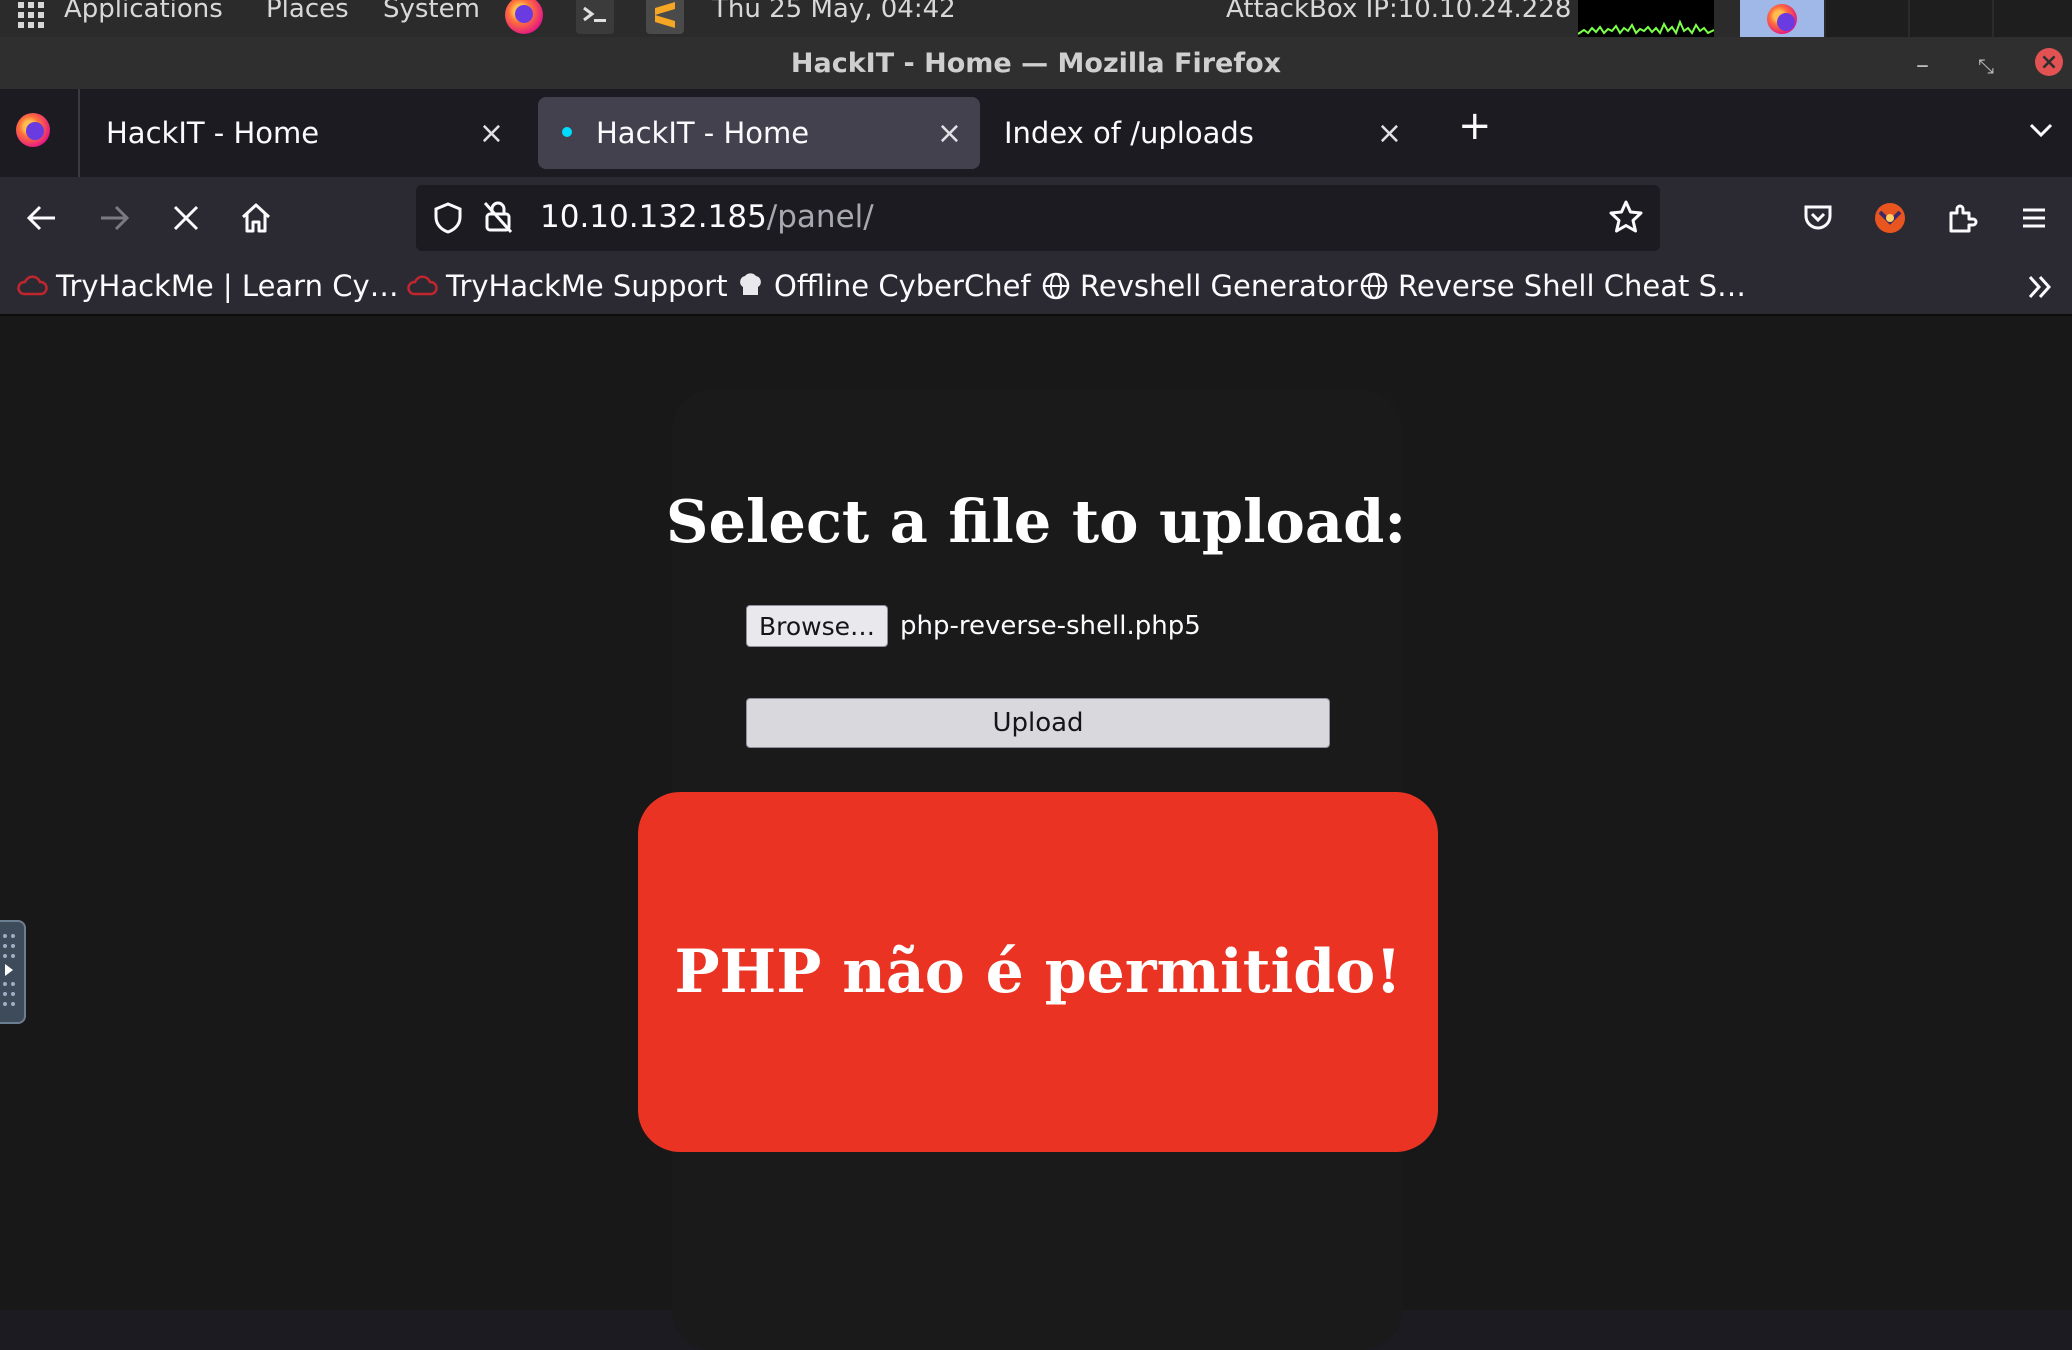  I want to click on network-graph, so click(1646, 18).